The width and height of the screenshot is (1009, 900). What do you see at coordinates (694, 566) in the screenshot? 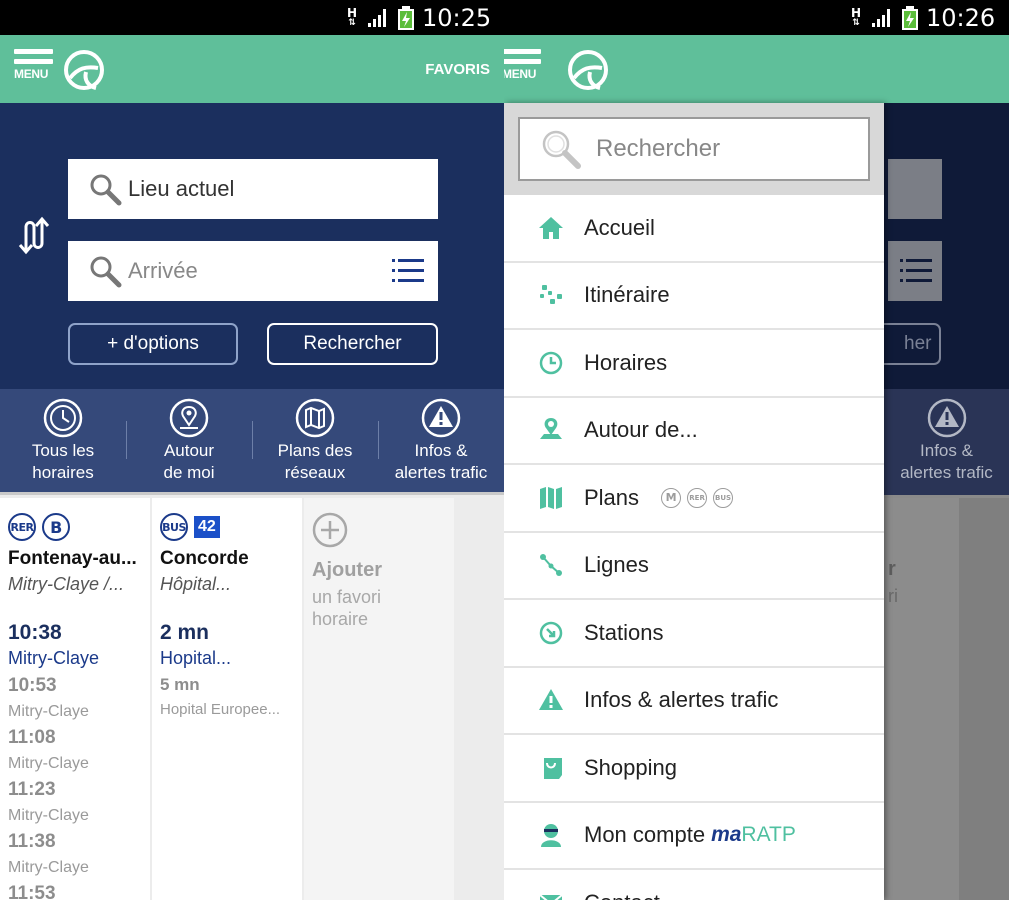
I see `menu-item-lignes: Lignes` at bounding box center [694, 566].